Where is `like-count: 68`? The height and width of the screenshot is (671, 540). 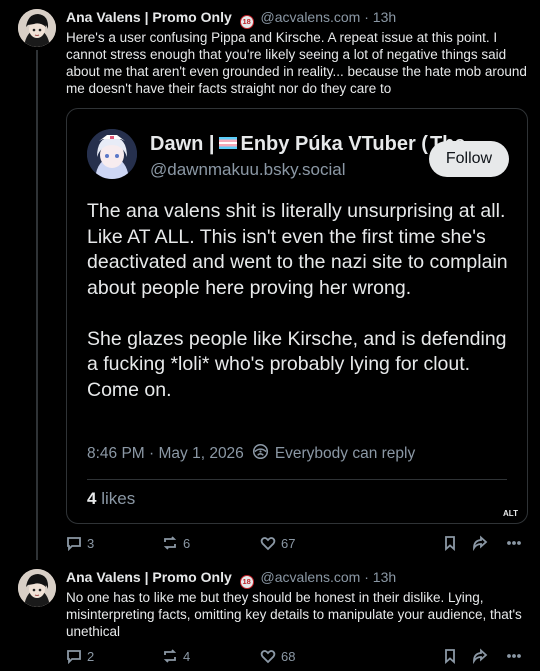 like-count: 68 is located at coordinates (288, 656).